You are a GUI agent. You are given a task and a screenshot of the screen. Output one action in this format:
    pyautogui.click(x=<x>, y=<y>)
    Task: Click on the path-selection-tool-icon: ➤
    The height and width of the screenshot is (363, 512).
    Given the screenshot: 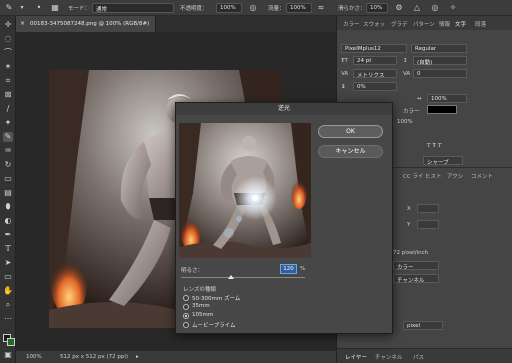 What is the action you would take?
    pyautogui.click(x=8, y=263)
    